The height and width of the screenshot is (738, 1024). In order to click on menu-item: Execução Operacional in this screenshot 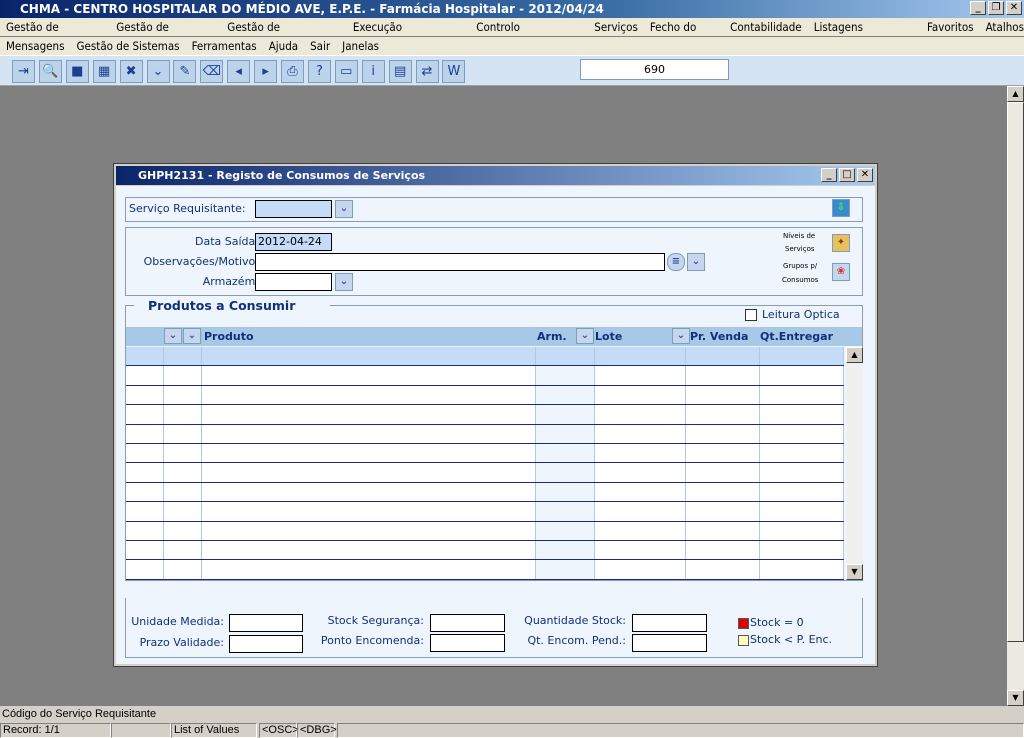, I will do `click(408, 35)`.